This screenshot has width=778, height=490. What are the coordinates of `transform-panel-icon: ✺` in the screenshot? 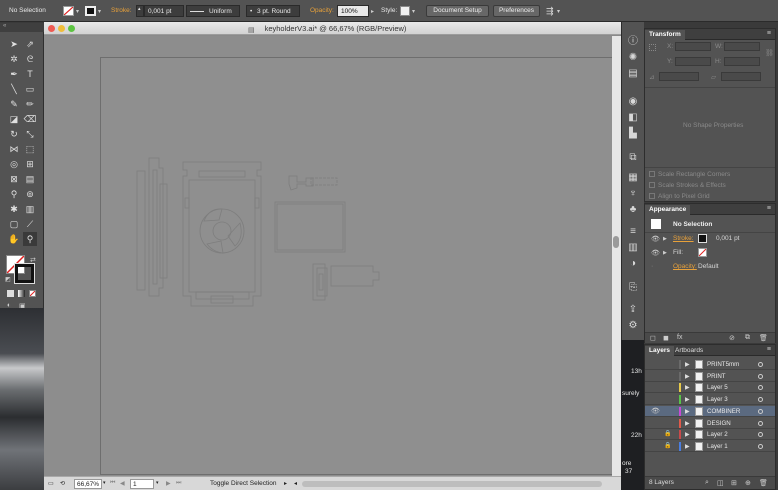 It's located at (633, 58).